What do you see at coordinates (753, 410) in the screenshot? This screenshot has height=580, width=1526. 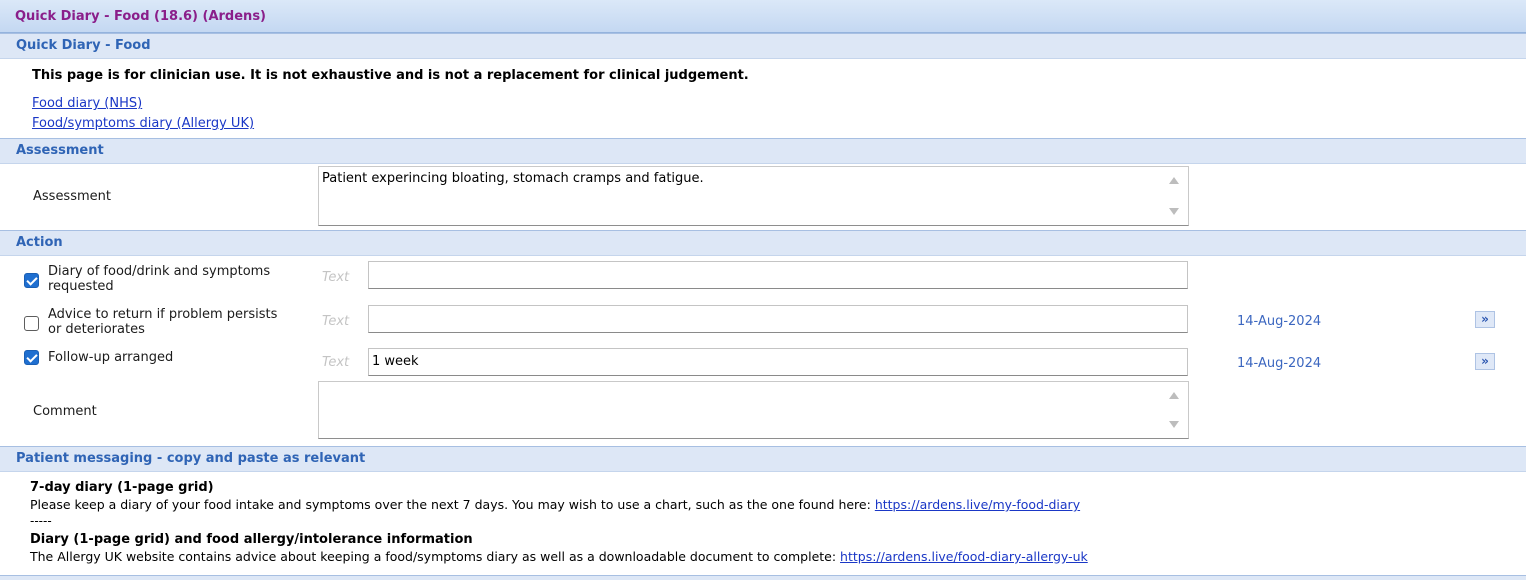 I see `comment-textarea` at bounding box center [753, 410].